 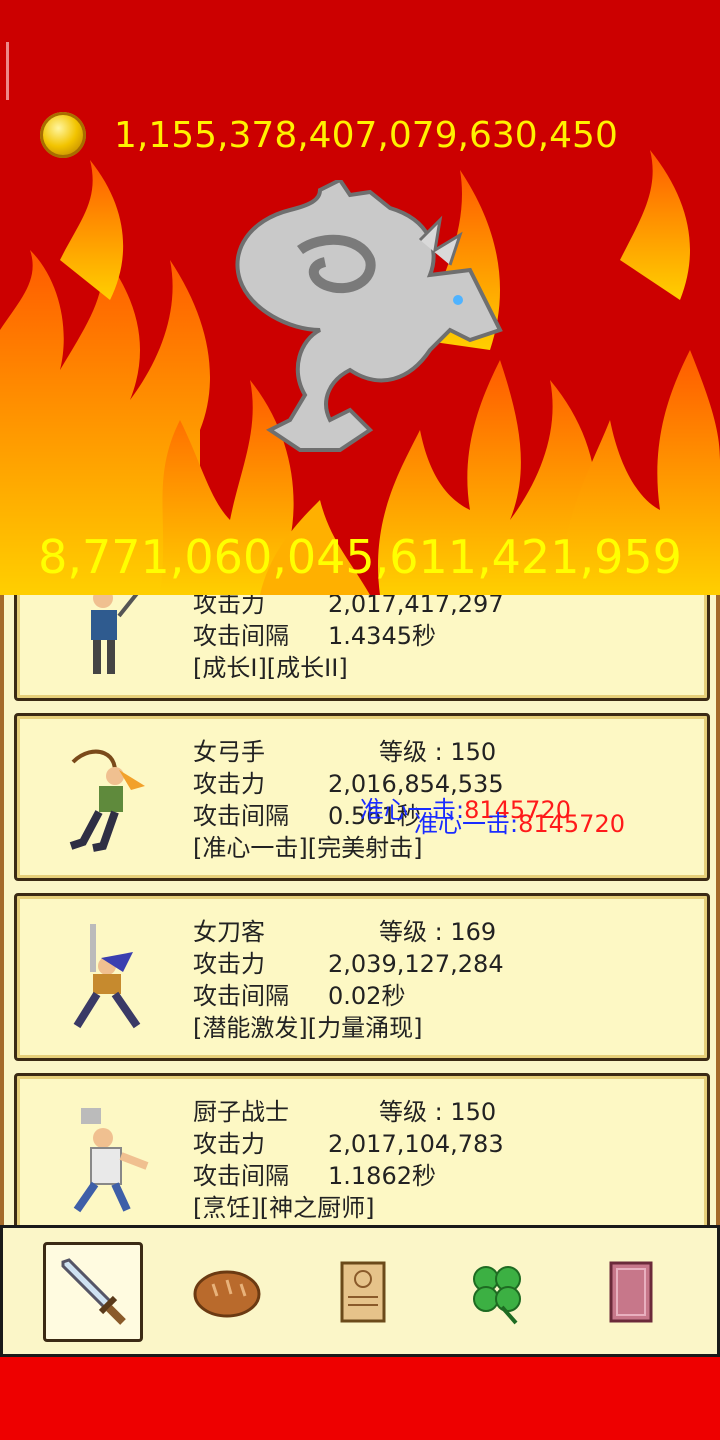 I want to click on hero-card: 攻击力 2,017,417,297 攻击间隔 1.4345秒 [成长I][成长II], so click(x=362, y=648).